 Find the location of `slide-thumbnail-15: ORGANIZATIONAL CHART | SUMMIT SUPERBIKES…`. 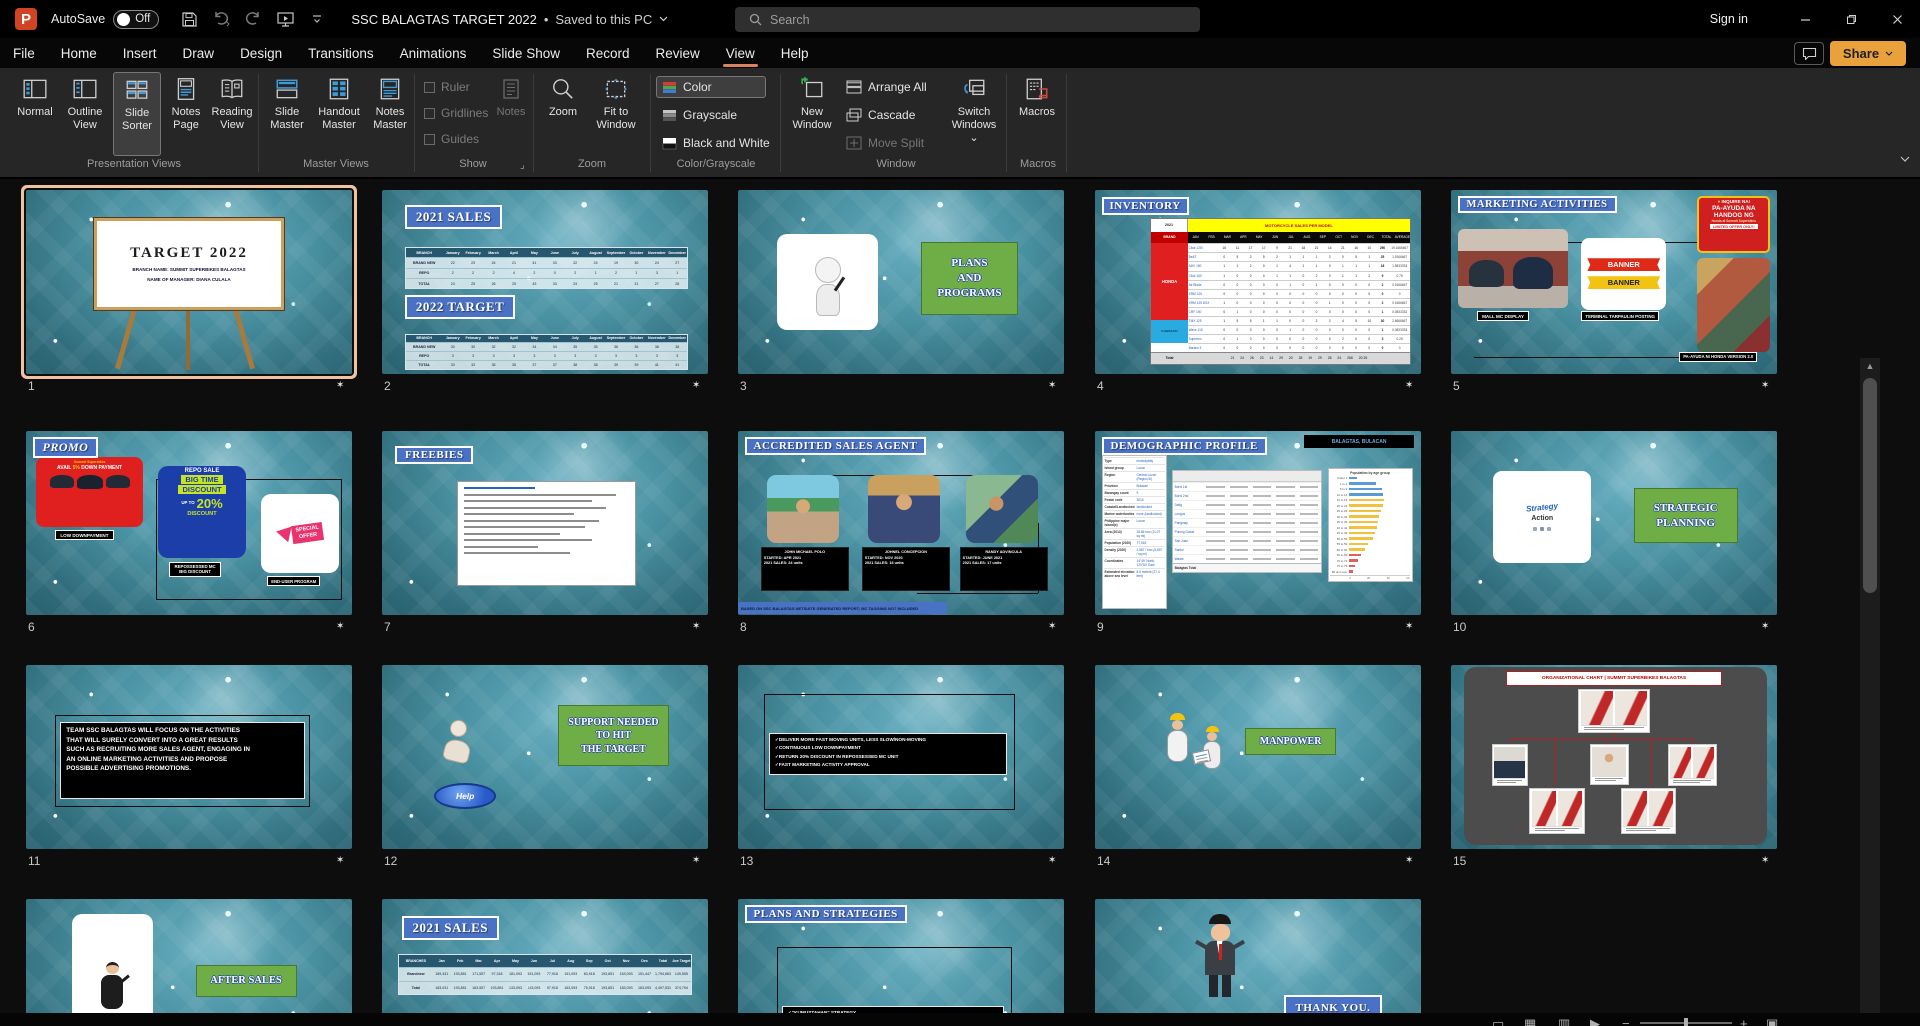

slide-thumbnail-15: ORGANIZATIONAL CHART | SUMMIT SUPERBIKES… is located at coordinates (1614, 757).